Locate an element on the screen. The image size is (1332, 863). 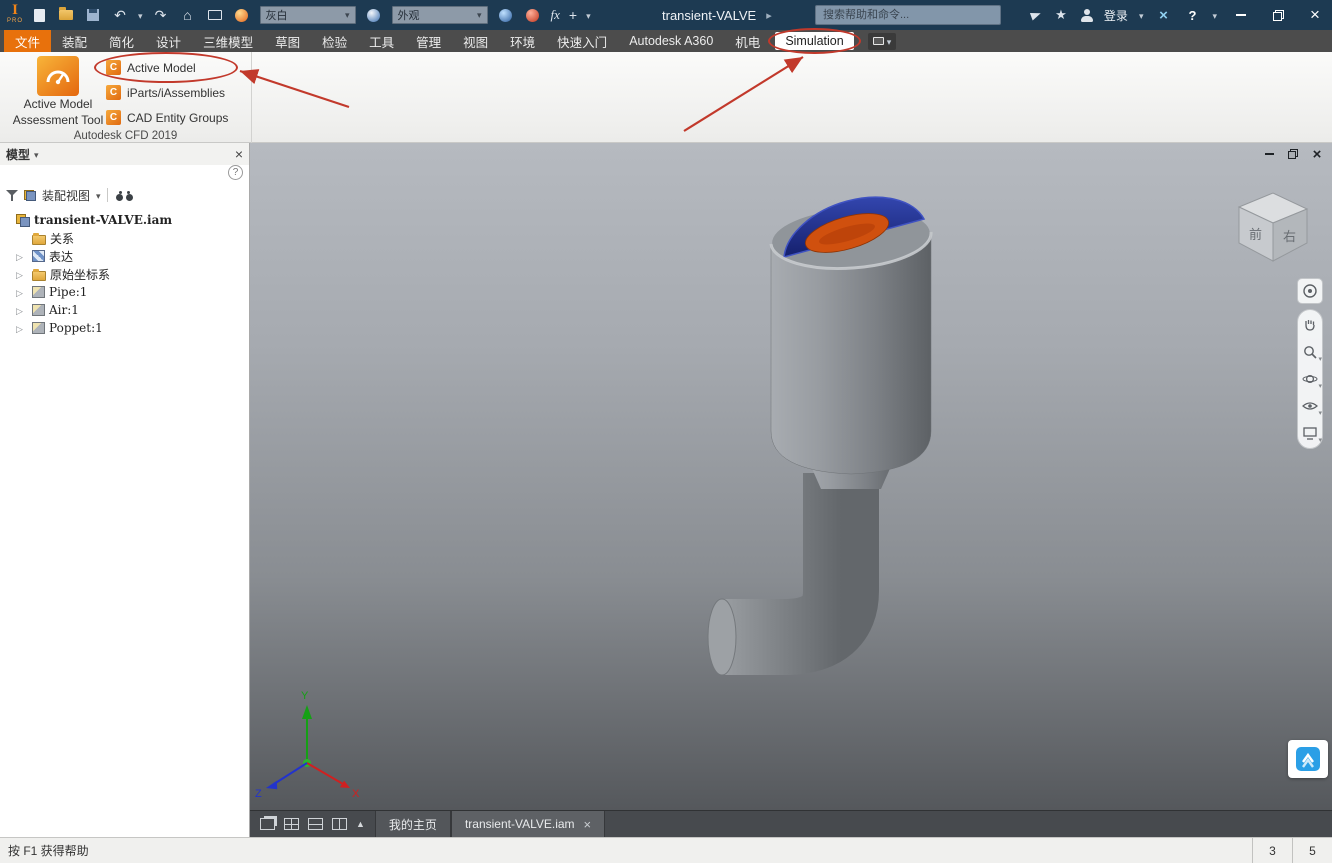
tab-assemble: 装配 is located at coordinates (74, 41).